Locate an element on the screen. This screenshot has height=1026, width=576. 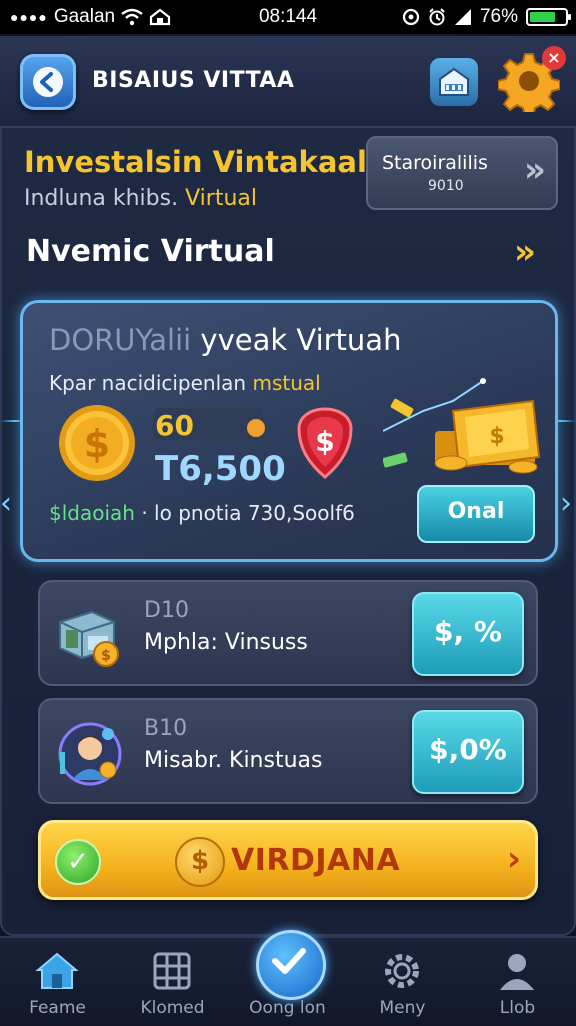
grid-icon is located at coordinates (172, 971).